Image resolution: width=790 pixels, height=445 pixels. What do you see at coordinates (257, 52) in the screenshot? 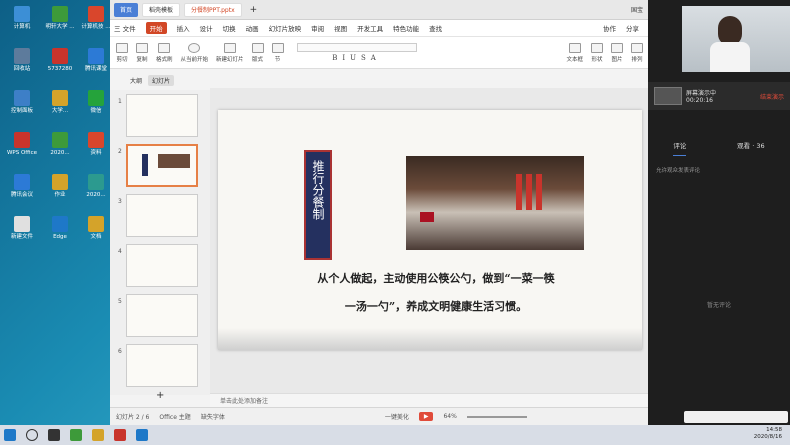
I see `layout-button: 版式` at bounding box center [257, 52].